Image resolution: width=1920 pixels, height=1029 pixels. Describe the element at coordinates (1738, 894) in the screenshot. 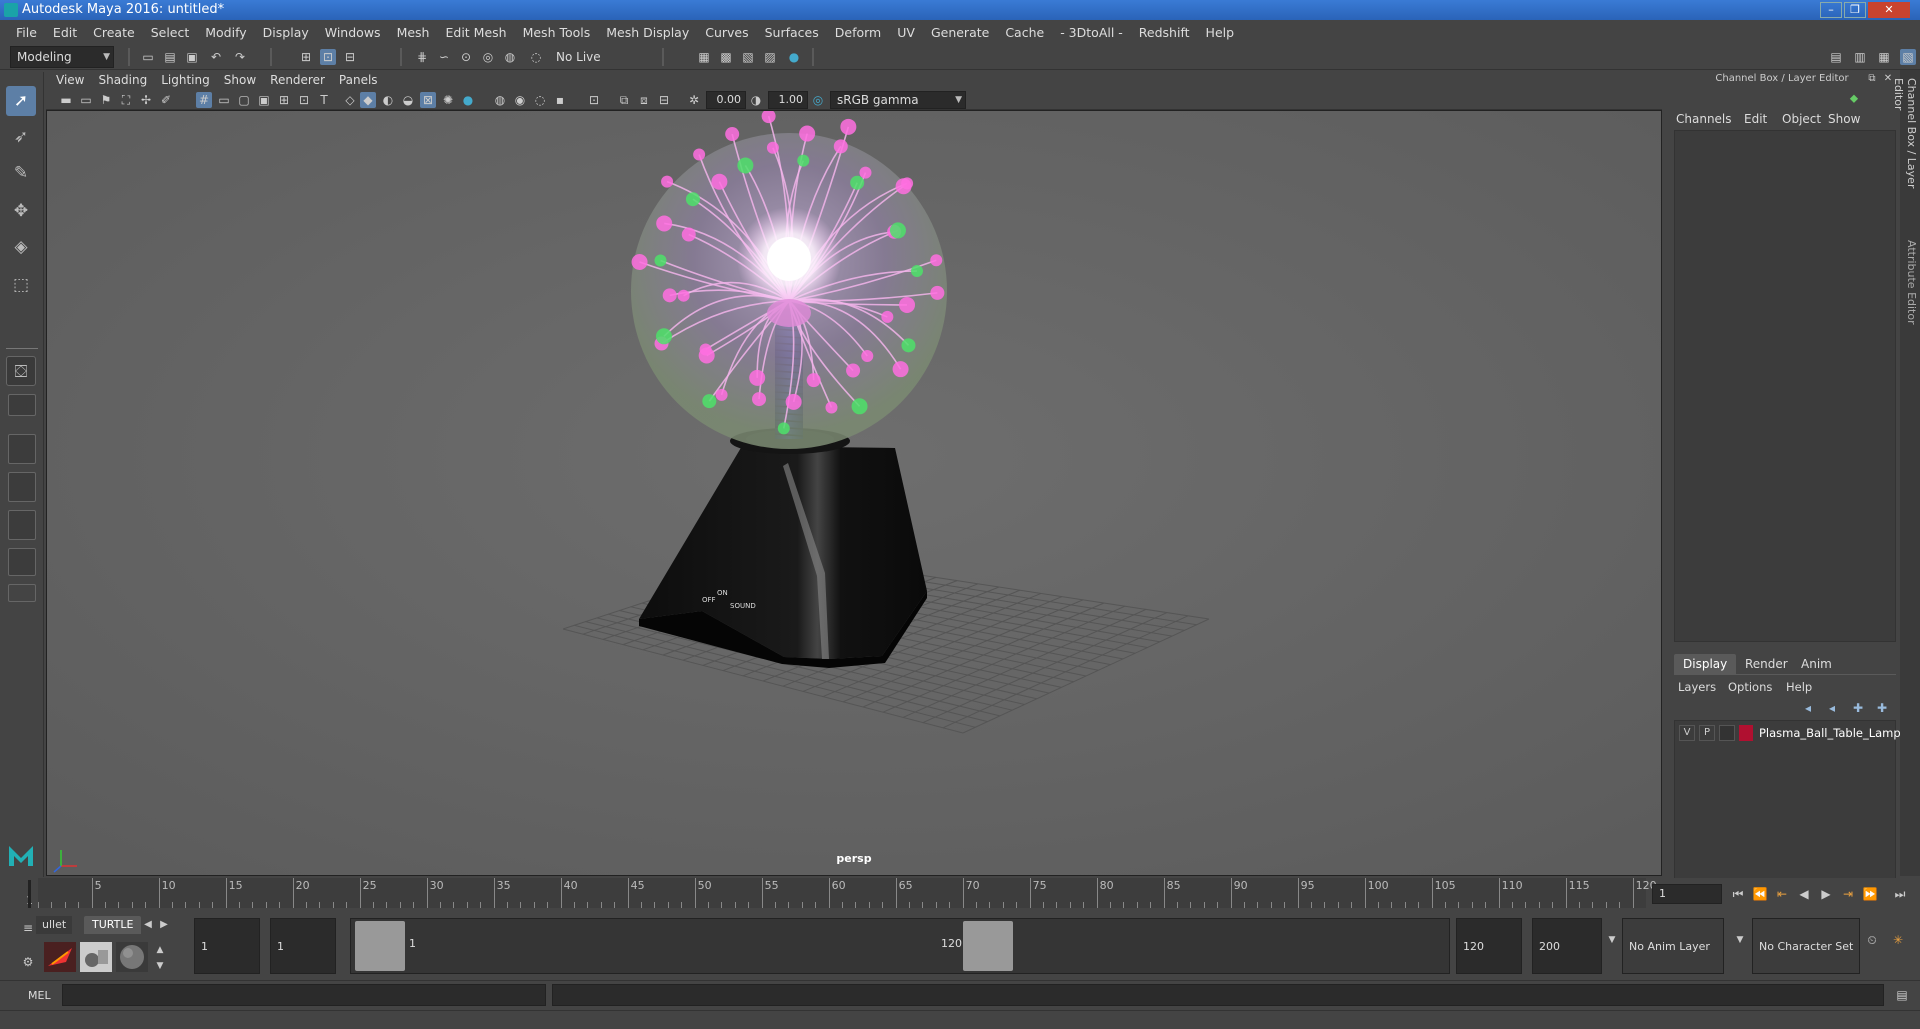

I see `go-to-start-icon: ⏮` at that location.